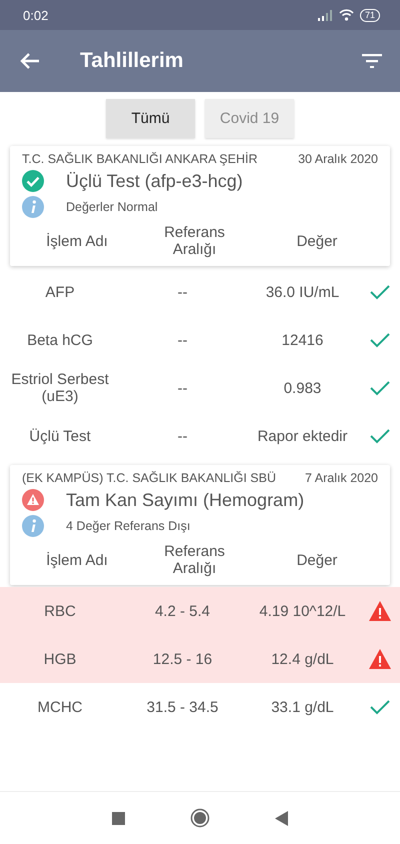 Image resolution: width=400 pixels, height=844 pixels. Describe the element at coordinates (302, 436) in the screenshot. I see `test-value: Rapor ektedir` at that location.